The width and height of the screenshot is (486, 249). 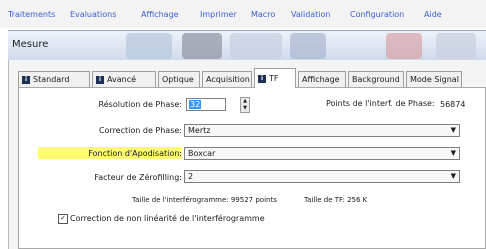 What do you see at coordinates (322, 153) in the screenshot?
I see `apodization-select: Boxcar ▼` at bounding box center [322, 153].